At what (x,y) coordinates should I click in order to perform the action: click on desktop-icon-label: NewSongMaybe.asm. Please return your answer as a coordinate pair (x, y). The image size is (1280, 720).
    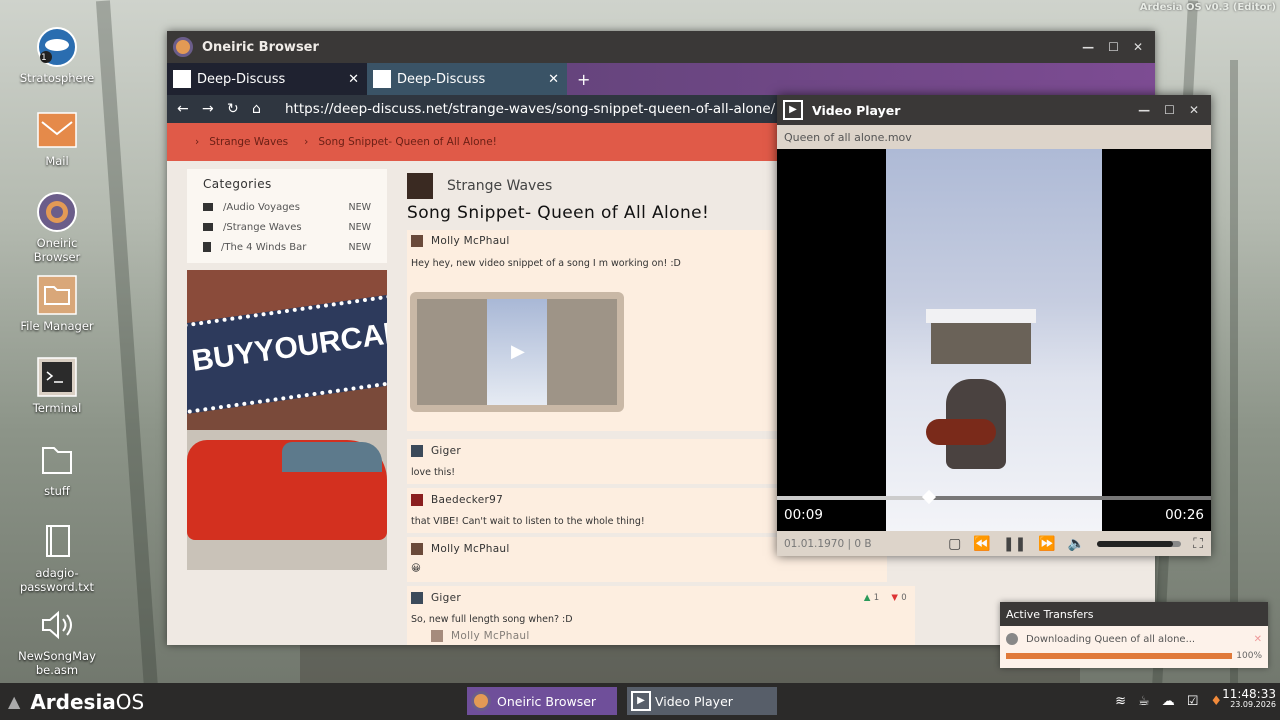
    Looking at the image, I should click on (57, 663).